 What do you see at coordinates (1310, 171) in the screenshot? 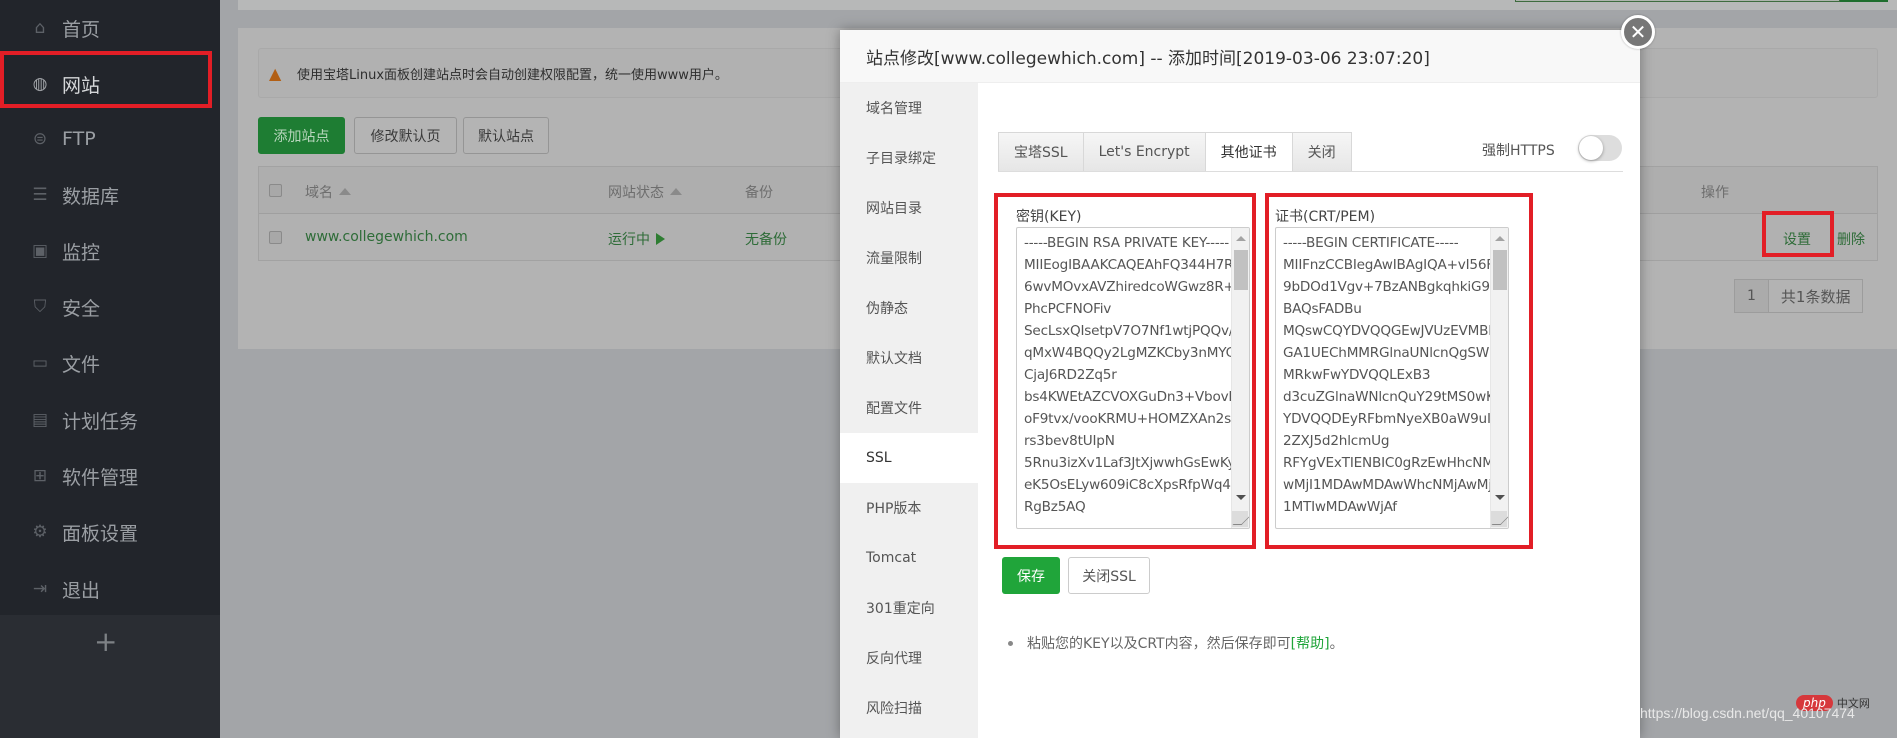
I see `tabs-divider` at bounding box center [1310, 171].